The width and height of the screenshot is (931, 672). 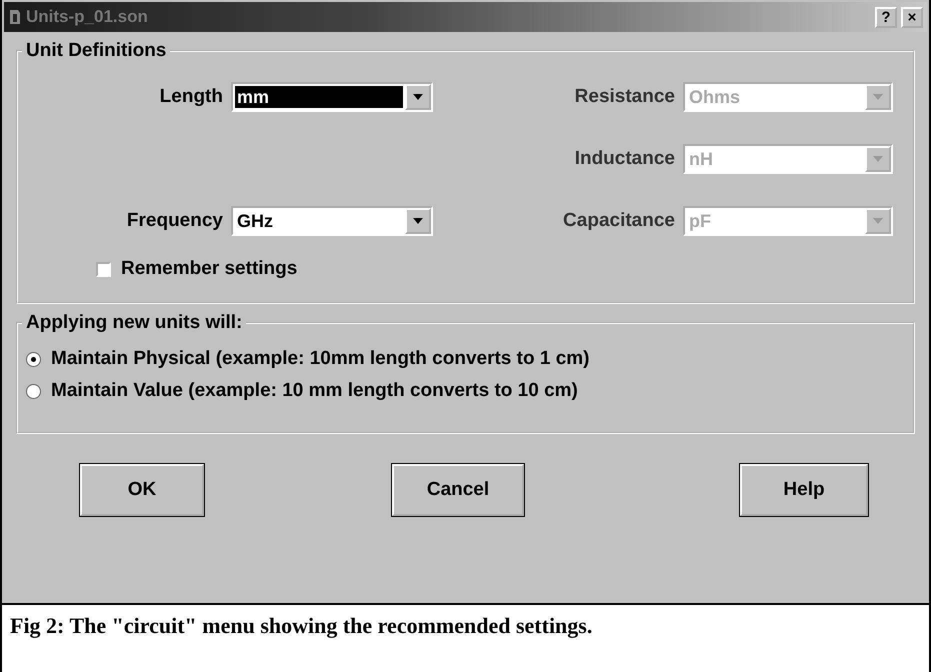 What do you see at coordinates (15, 17) in the screenshot?
I see `app-icon` at bounding box center [15, 17].